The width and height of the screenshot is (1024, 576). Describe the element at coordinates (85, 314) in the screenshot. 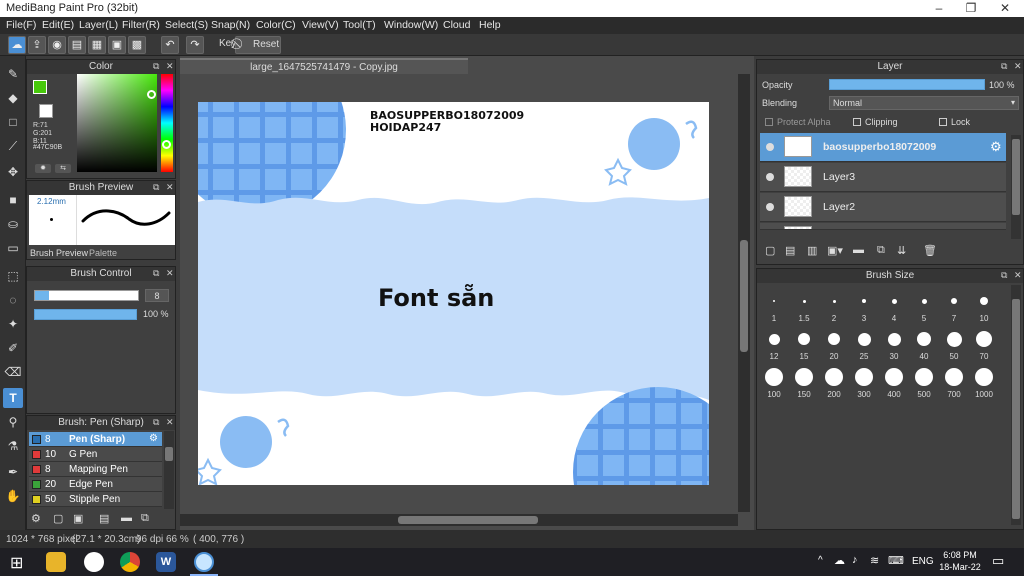

I see `brush-opacity-slider` at that location.